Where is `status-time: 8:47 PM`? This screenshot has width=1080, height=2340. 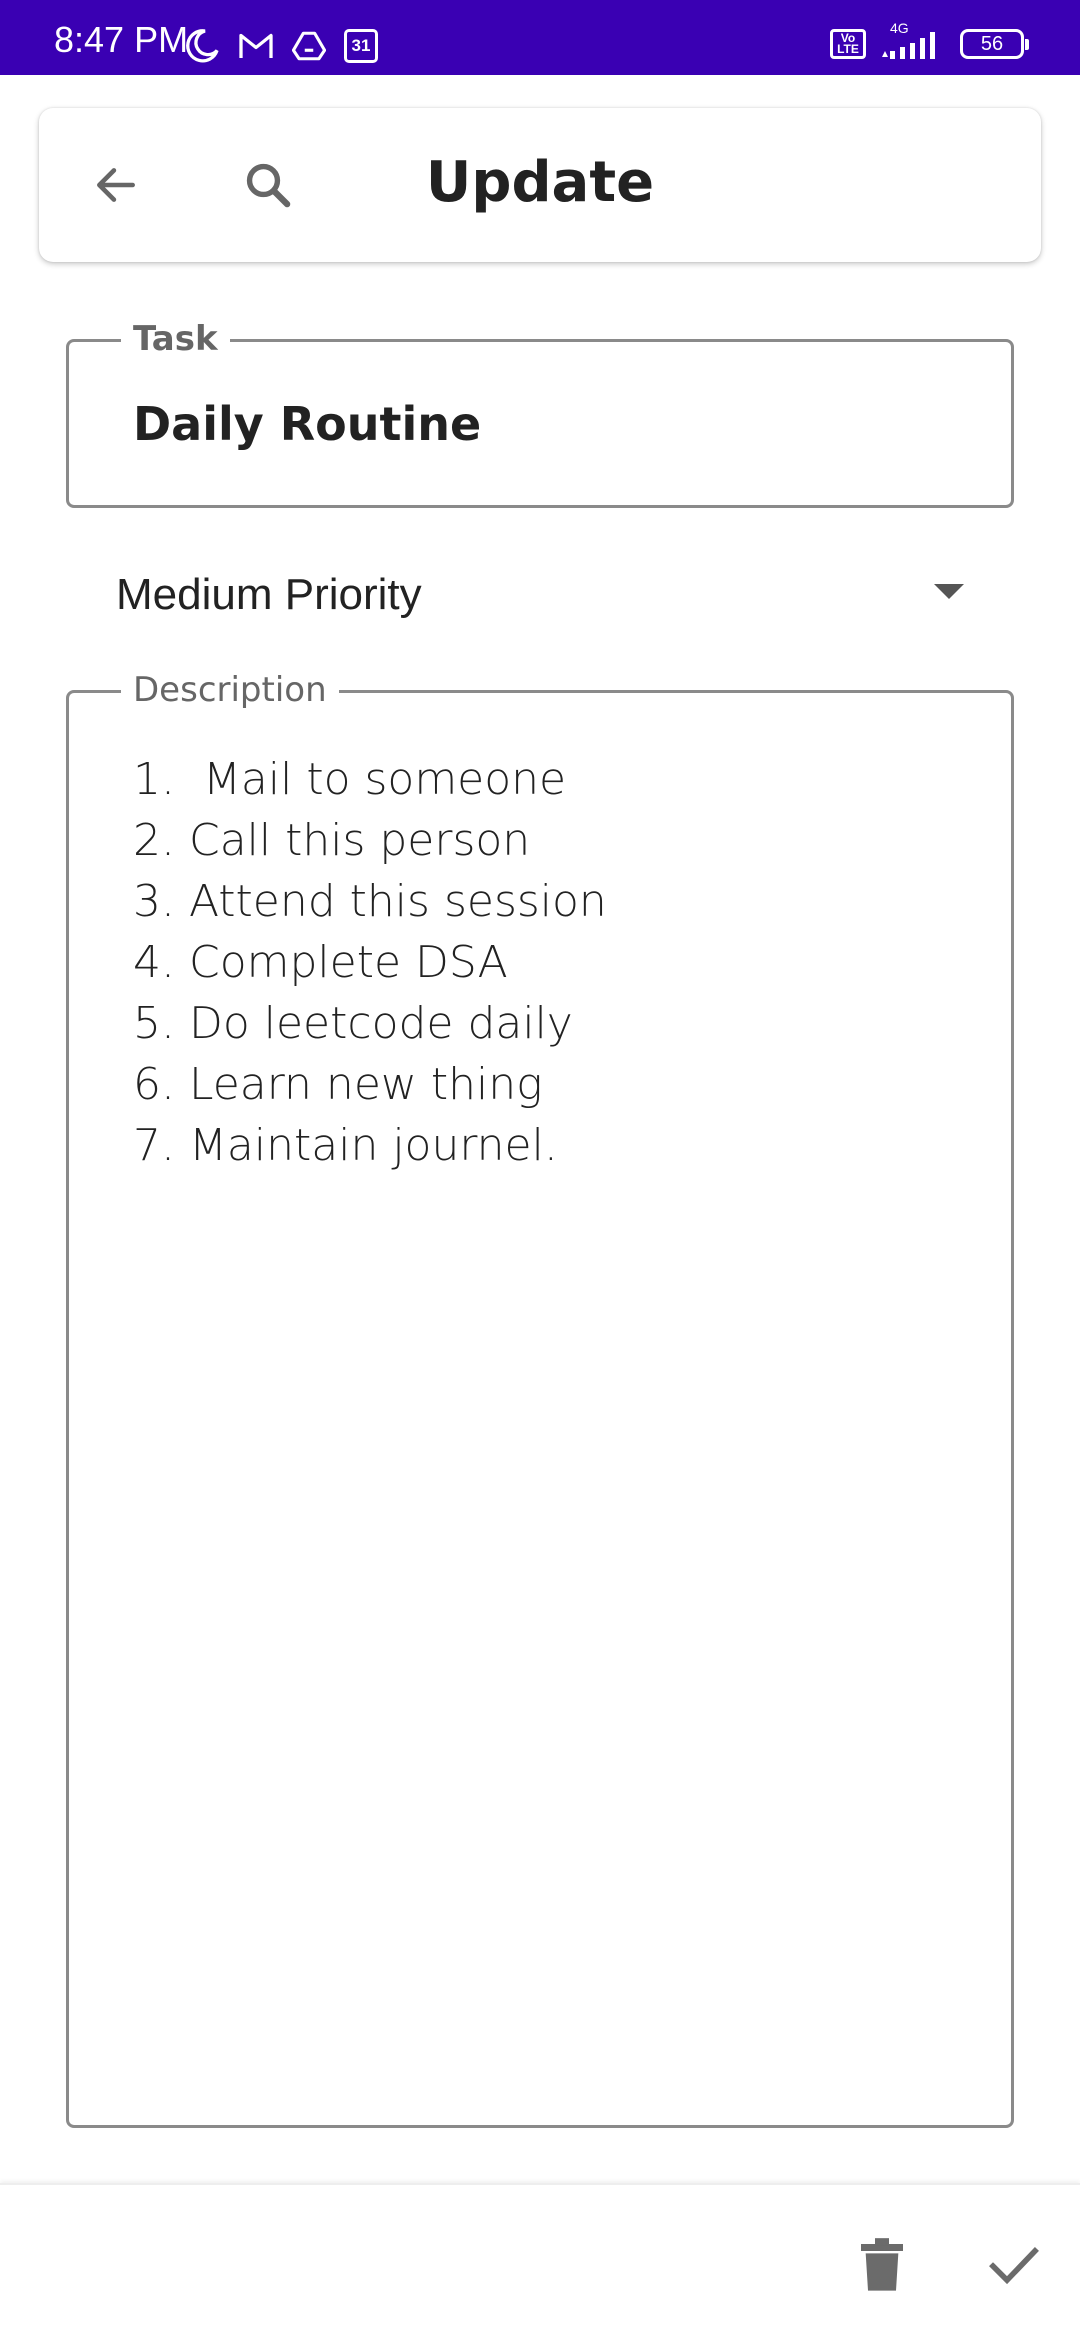
status-time: 8:47 PM is located at coordinates (121, 39).